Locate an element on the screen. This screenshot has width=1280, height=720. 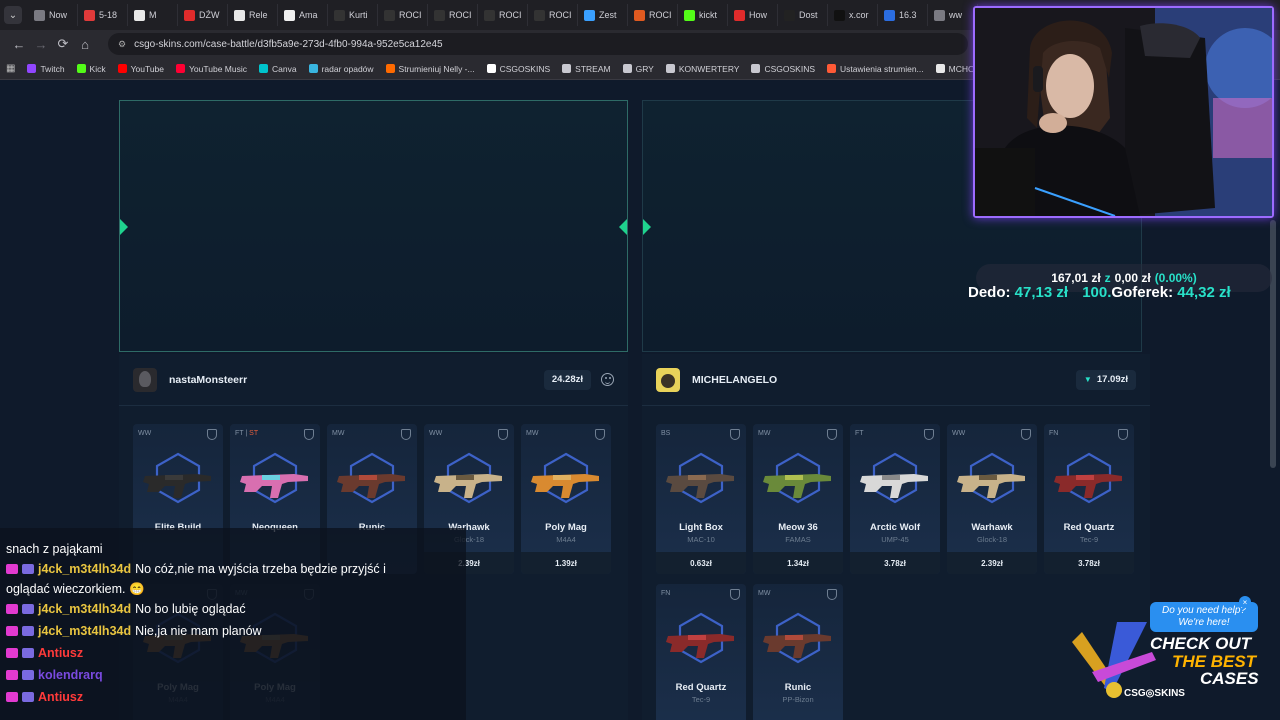
bookmark-item: YouTube Music is located at coordinates (211, 69).